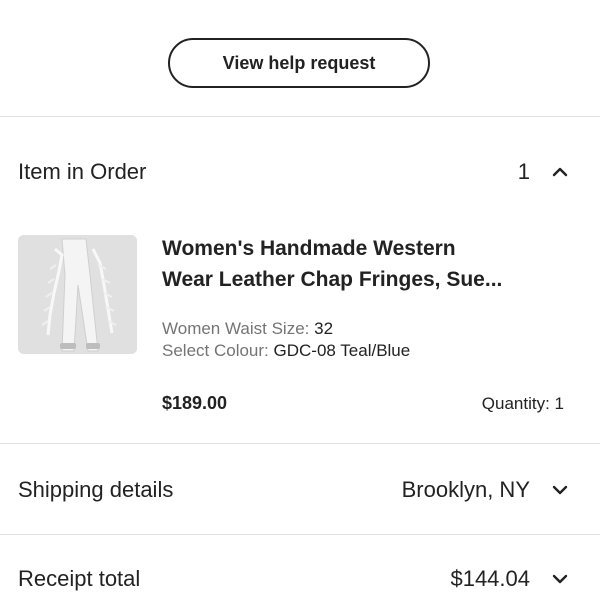 Image resolution: width=600 pixels, height=600 pixels. Describe the element at coordinates (215, 350) in the screenshot. I see `variation-label: Select Colour:` at that location.